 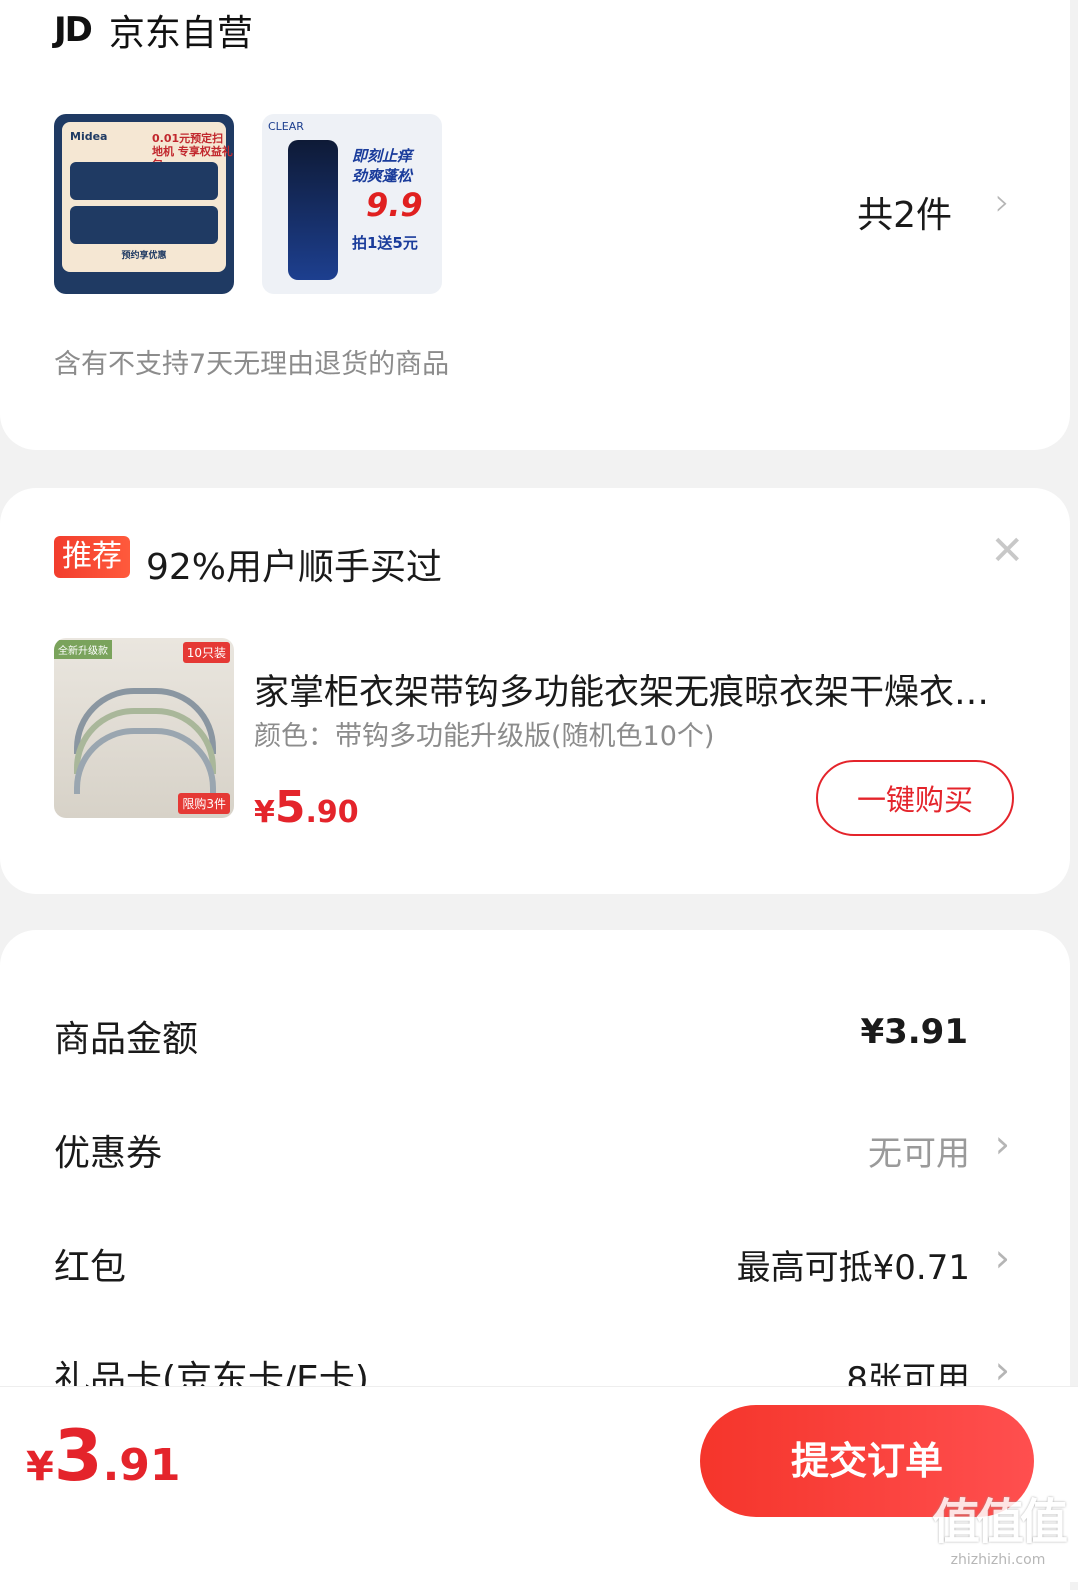 I want to click on price-decimal: .90, so click(x=332, y=812).